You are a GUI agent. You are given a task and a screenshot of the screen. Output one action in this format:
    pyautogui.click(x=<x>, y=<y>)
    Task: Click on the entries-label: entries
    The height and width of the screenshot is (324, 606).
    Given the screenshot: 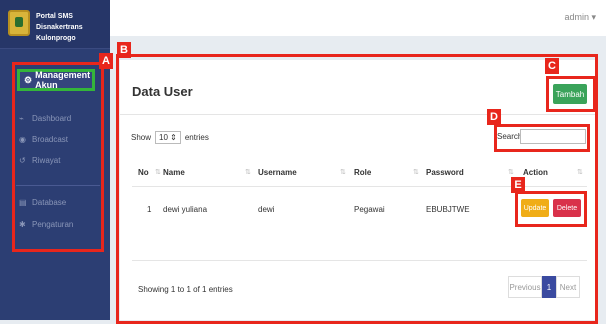 What is the action you would take?
    pyautogui.click(x=196, y=137)
    